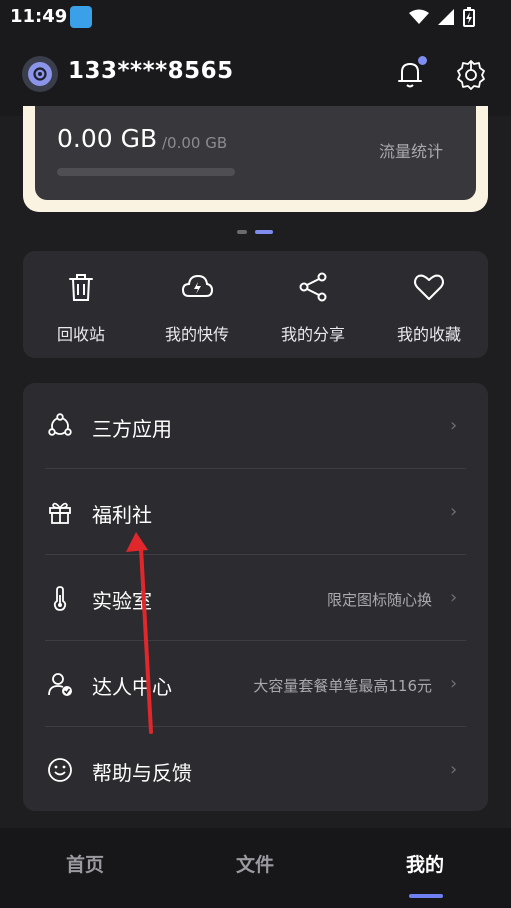 Image resolution: width=511 pixels, height=908 pixels. What do you see at coordinates (379, 600) in the screenshot?
I see `menu-item-hint: 限定图标随心换` at bounding box center [379, 600].